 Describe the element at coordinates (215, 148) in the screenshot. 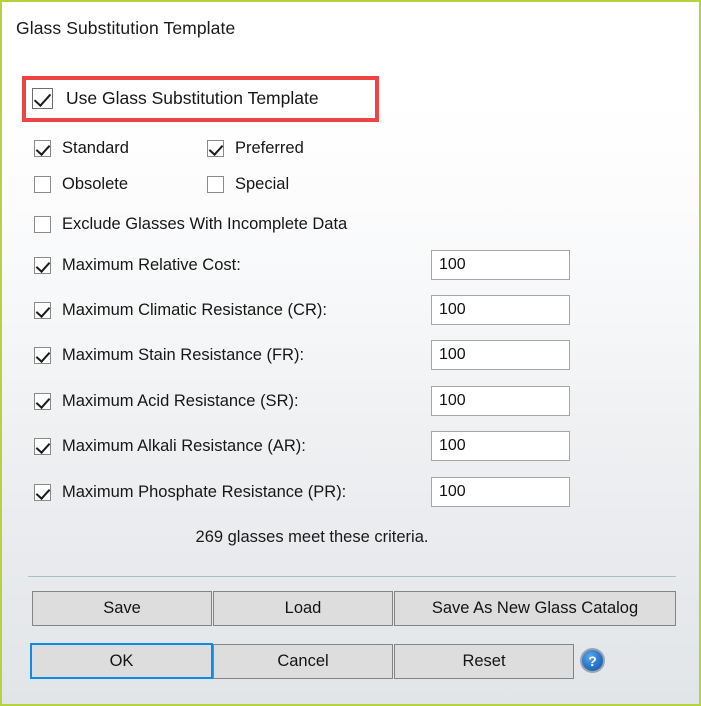

I see `checkbox-preferred` at that location.